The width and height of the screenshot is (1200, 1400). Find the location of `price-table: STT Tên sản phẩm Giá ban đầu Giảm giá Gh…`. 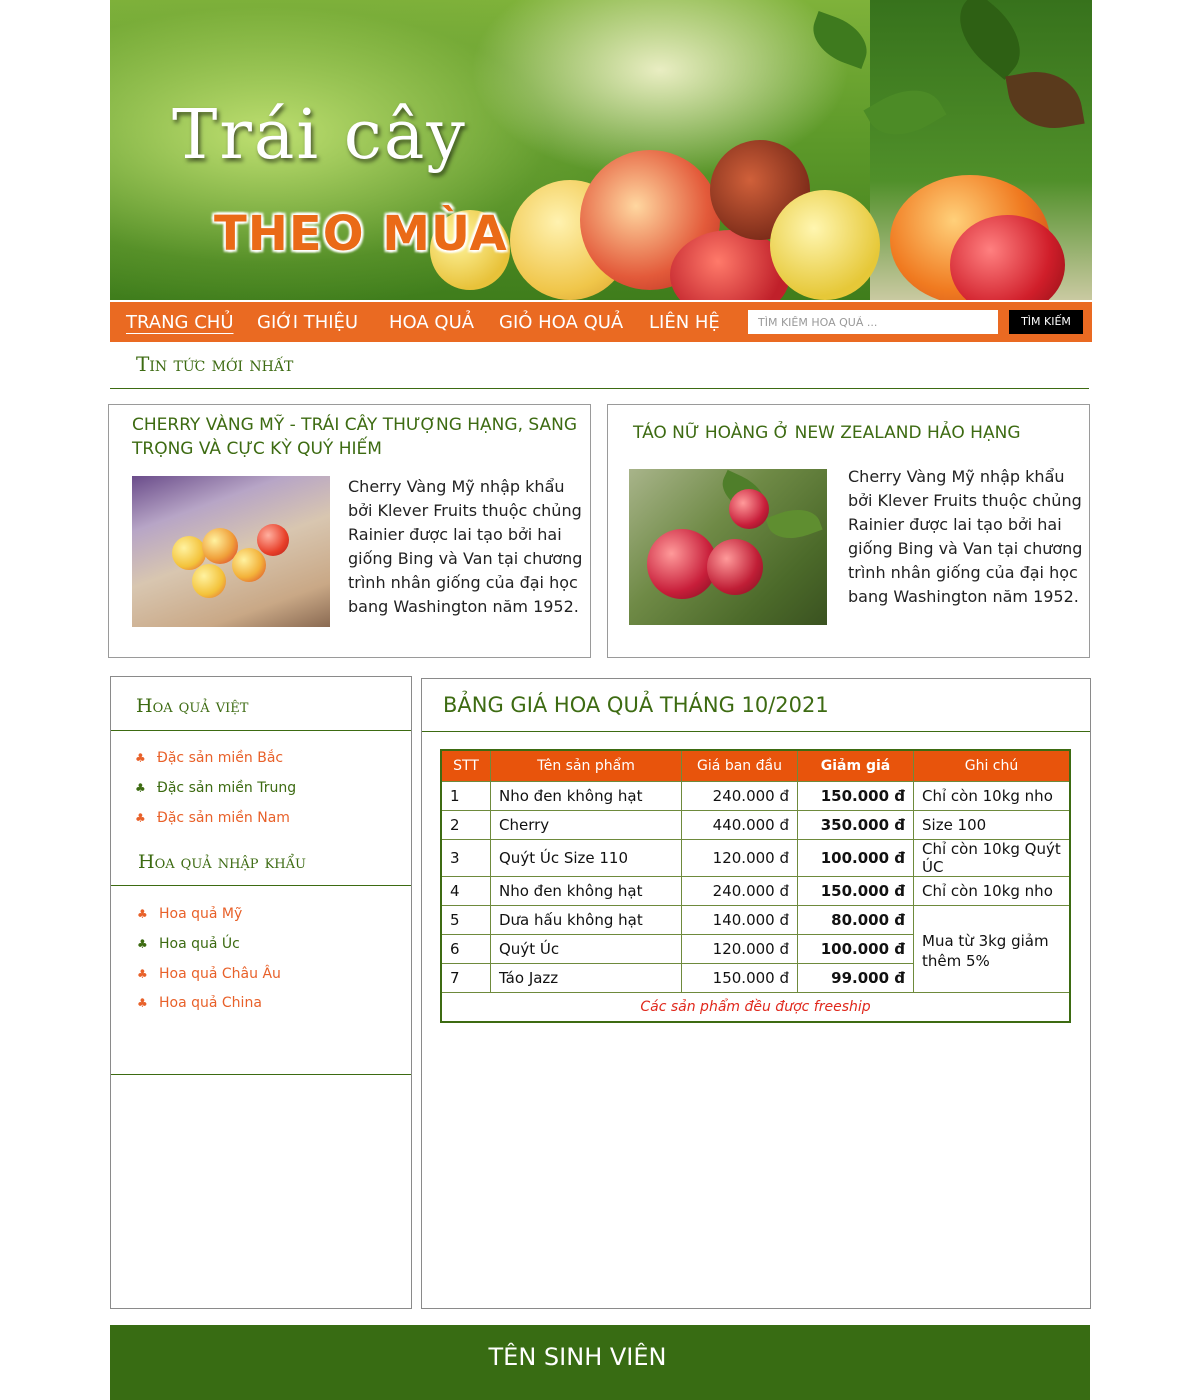

price-table: STT Tên sản phẩm Giá ban đầu Giảm giá Gh… is located at coordinates (755, 886).